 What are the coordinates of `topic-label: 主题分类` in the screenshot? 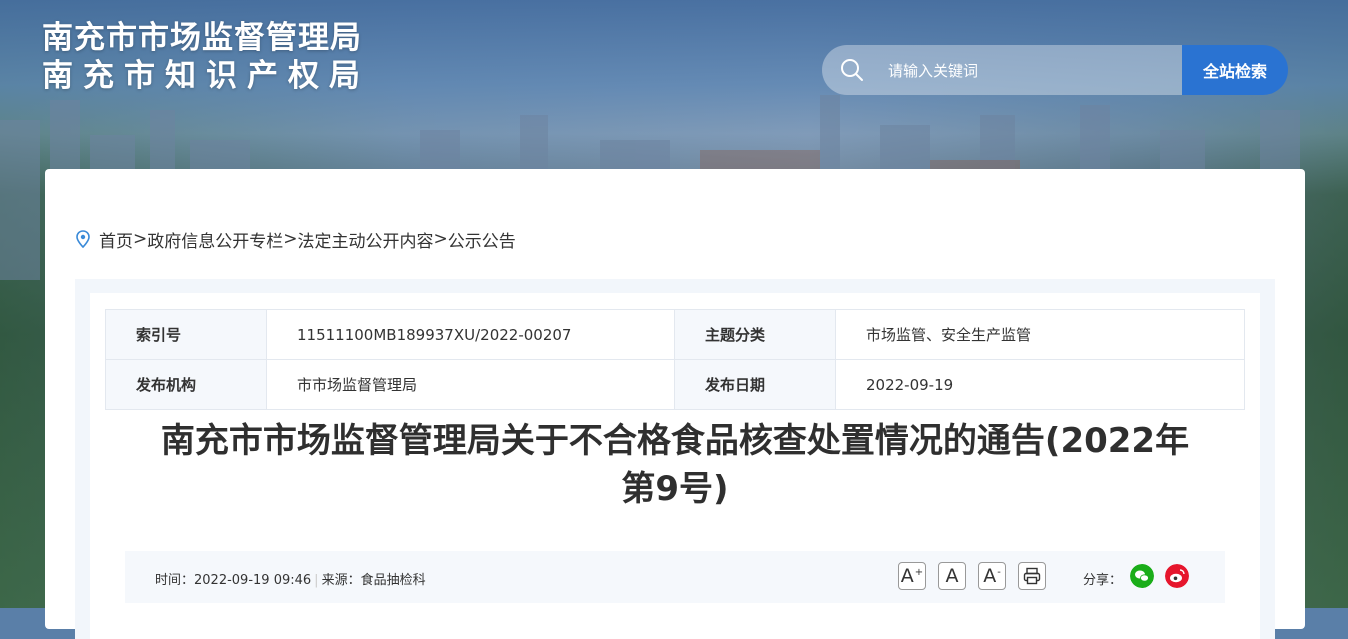 It's located at (755, 334).